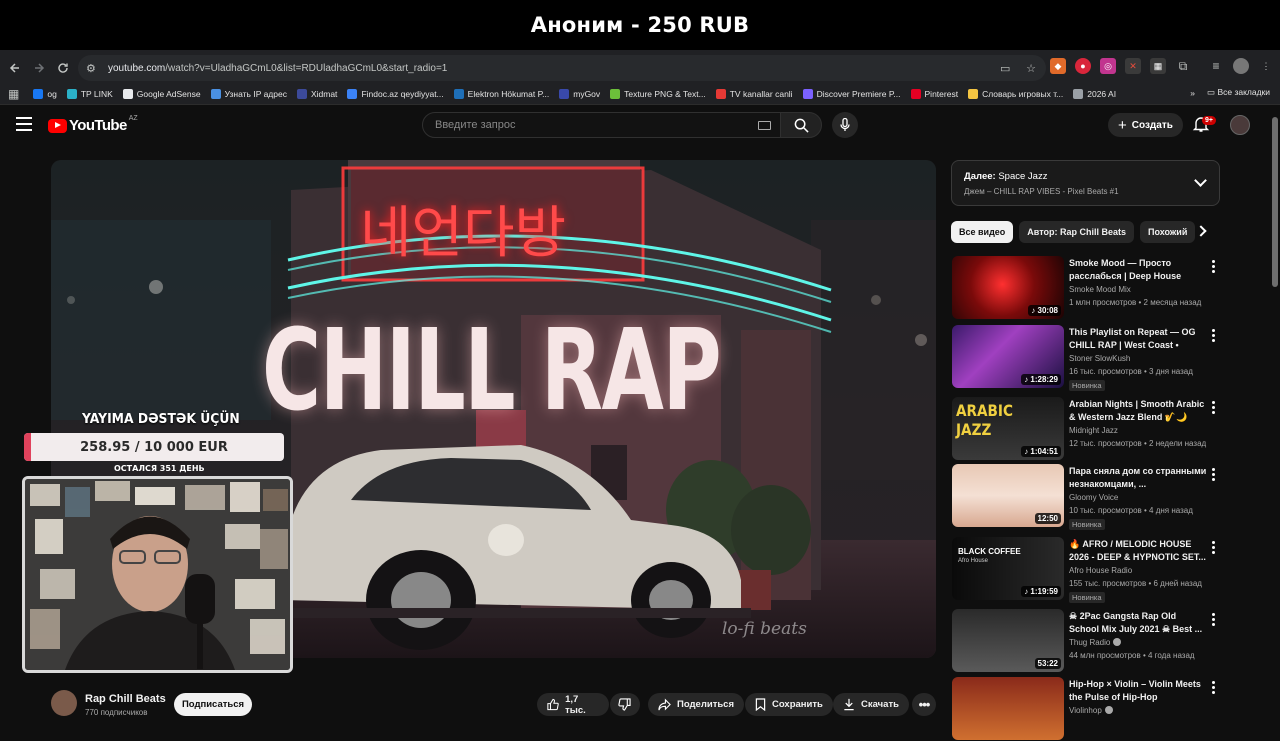 This screenshot has width=1280, height=741. Describe the element at coordinates (95, 68) in the screenshot. I see `site-info-icon: ⚙` at that location.